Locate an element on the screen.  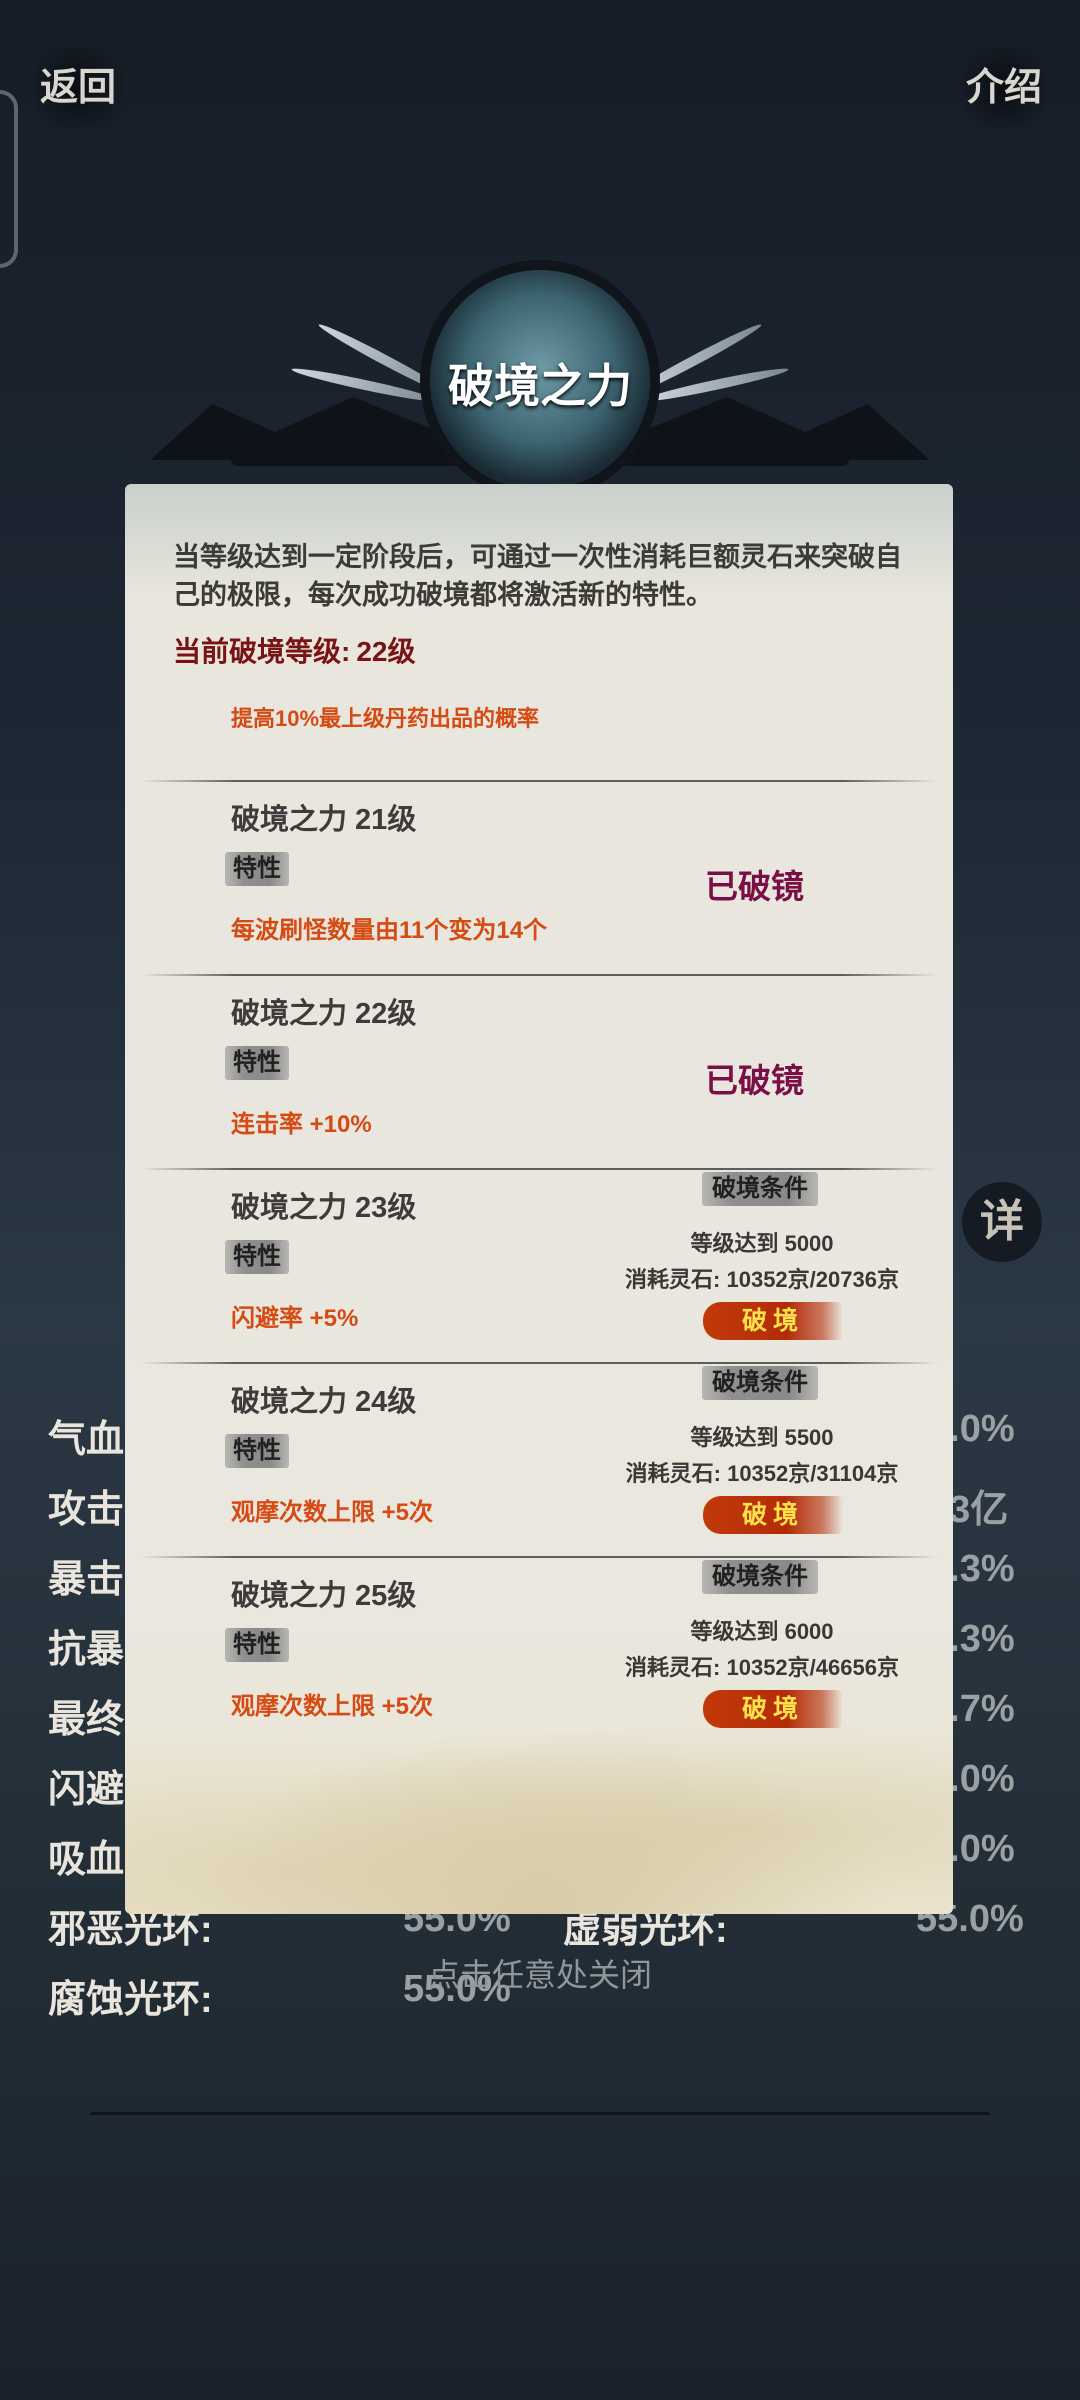
tier-name: 破境之力 24级 is located at coordinates (324, 1402).